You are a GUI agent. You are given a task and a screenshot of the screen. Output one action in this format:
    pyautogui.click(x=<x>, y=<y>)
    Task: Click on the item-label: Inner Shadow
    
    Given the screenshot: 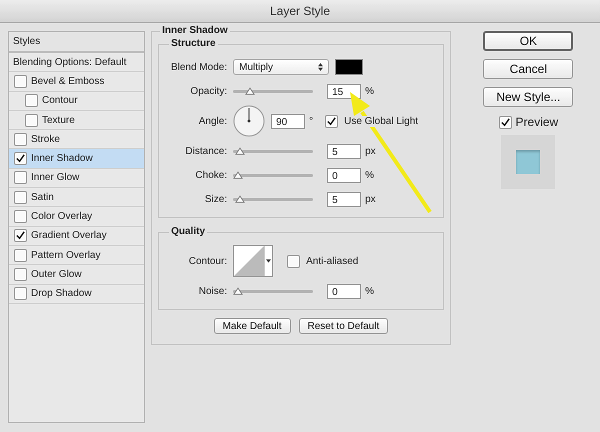 What is the action you would take?
    pyautogui.click(x=62, y=158)
    